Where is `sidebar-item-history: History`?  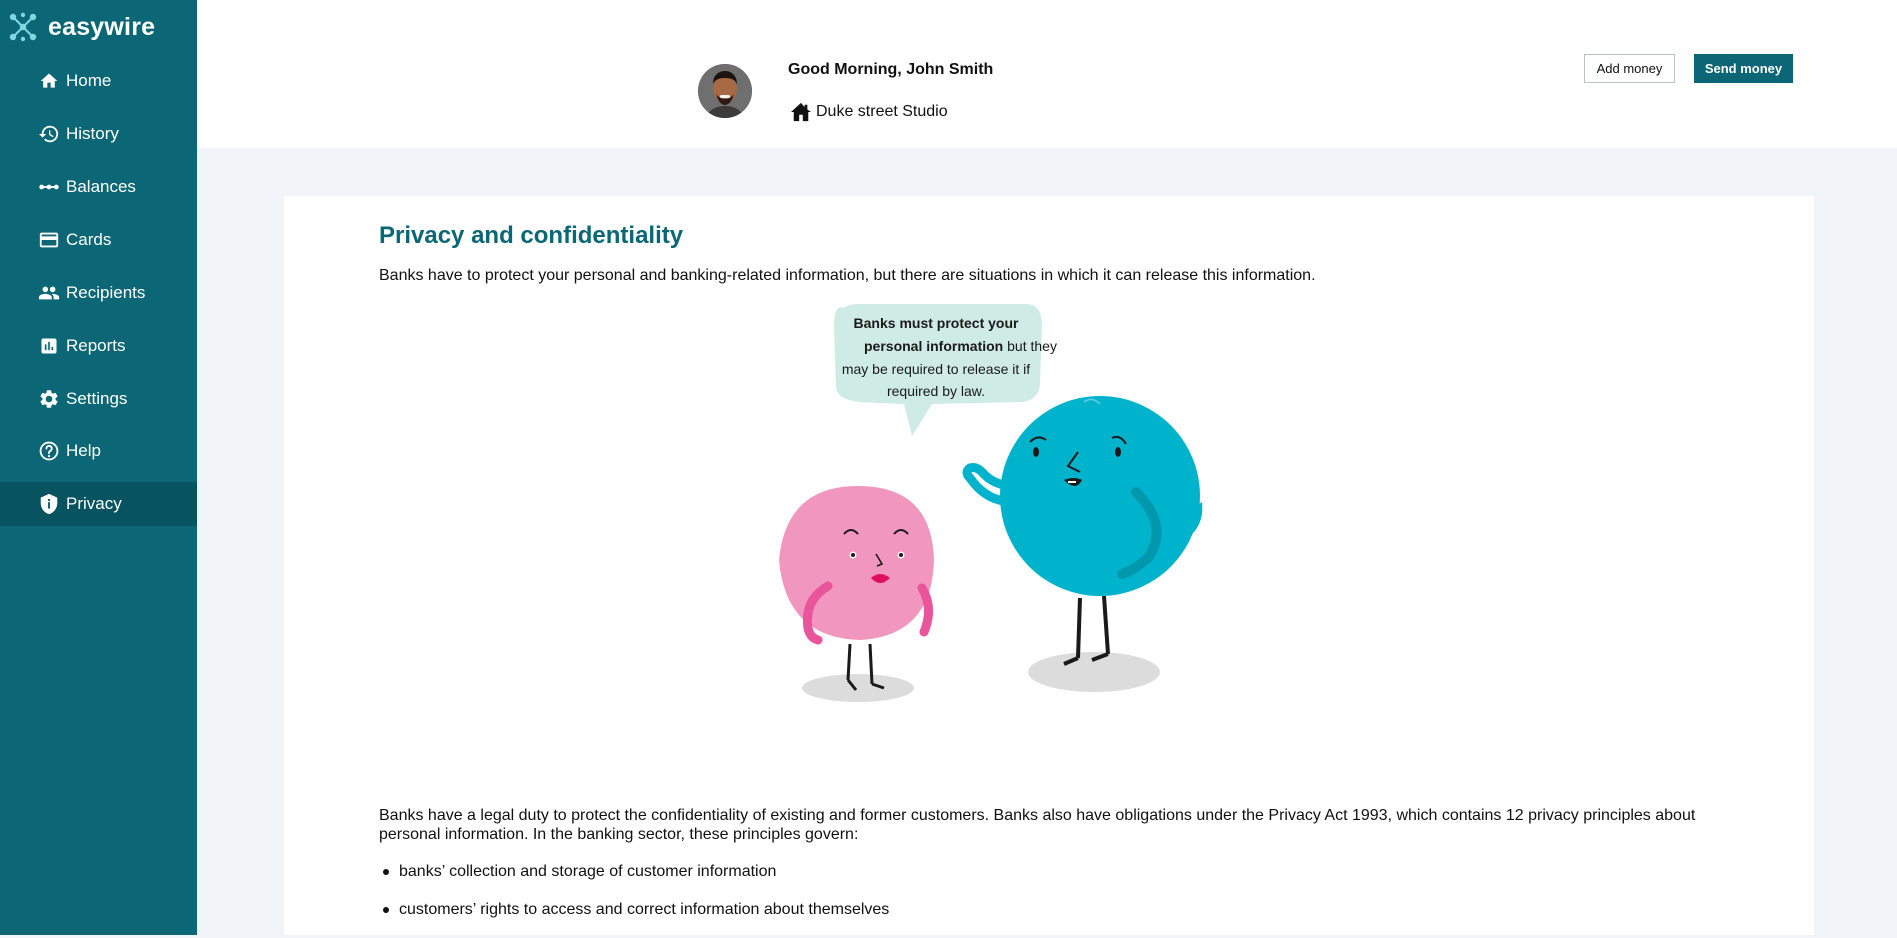 sidebar-item-history: History is located at coordinates (98, 134).